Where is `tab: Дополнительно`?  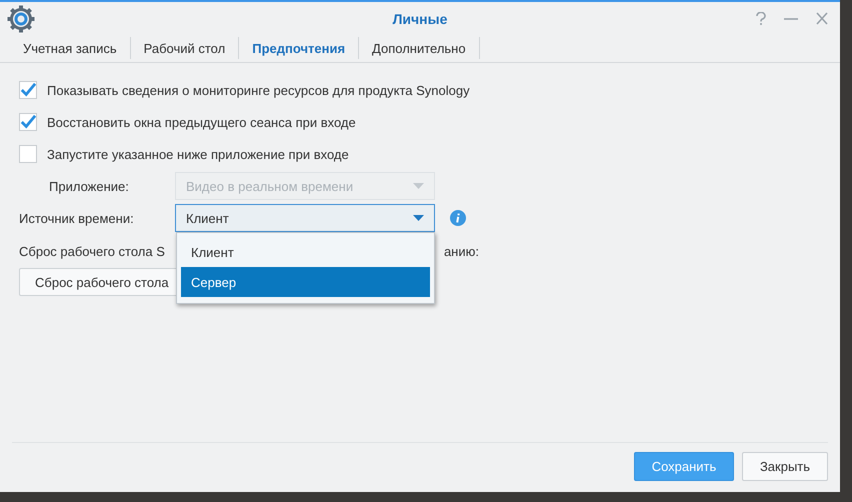 tab: Дополнительно is located at coordinates (419, 48).